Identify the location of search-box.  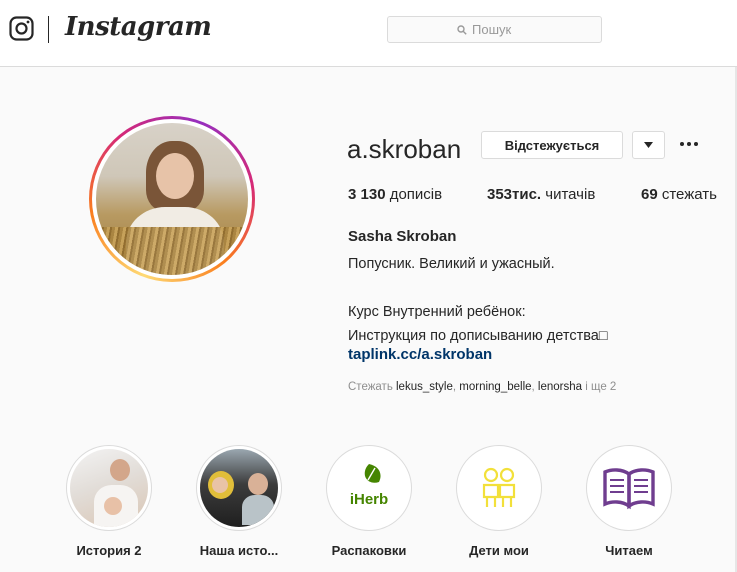
(494, 29).